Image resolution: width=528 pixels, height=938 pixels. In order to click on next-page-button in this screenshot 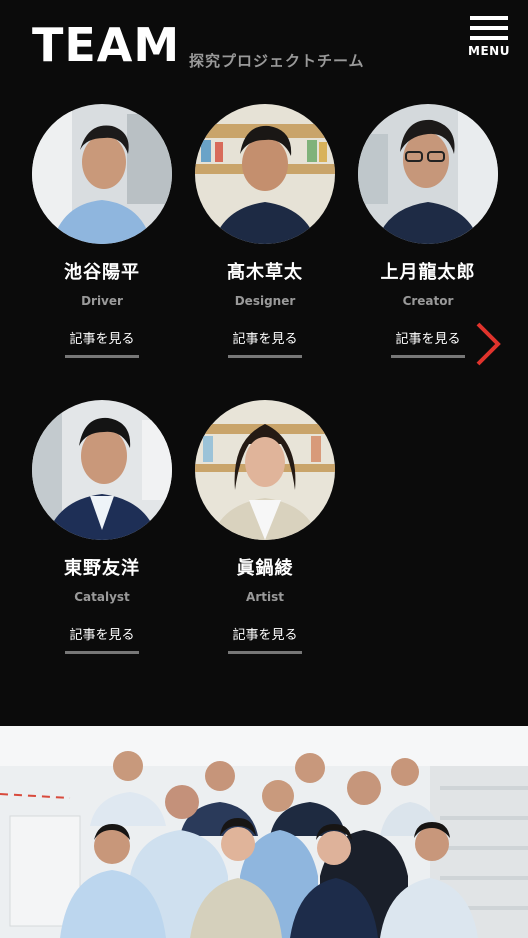, I will do `click(488, 344)`.